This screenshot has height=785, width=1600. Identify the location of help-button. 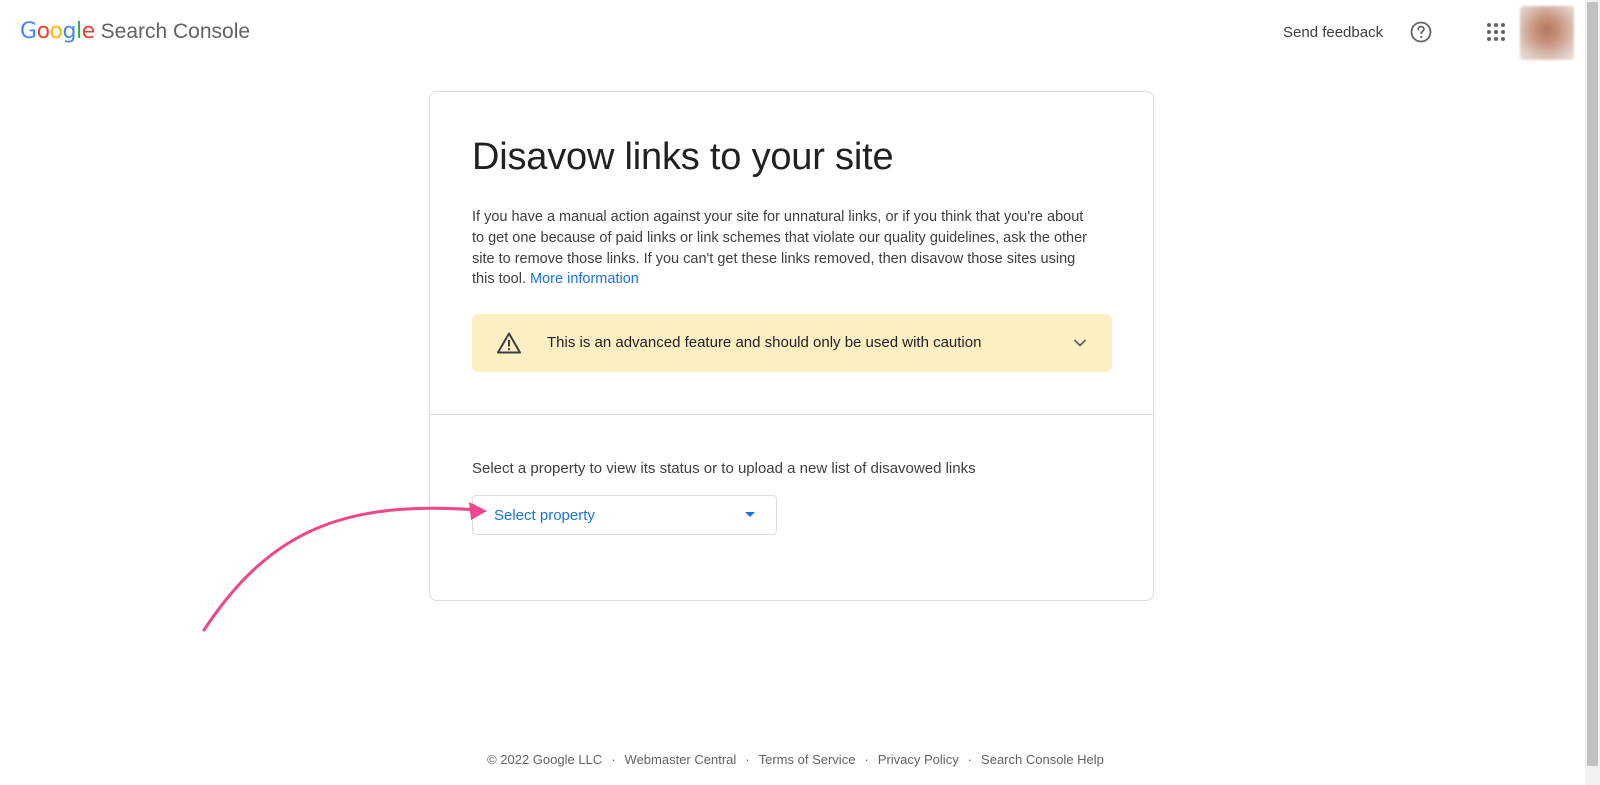
(1421, 32).